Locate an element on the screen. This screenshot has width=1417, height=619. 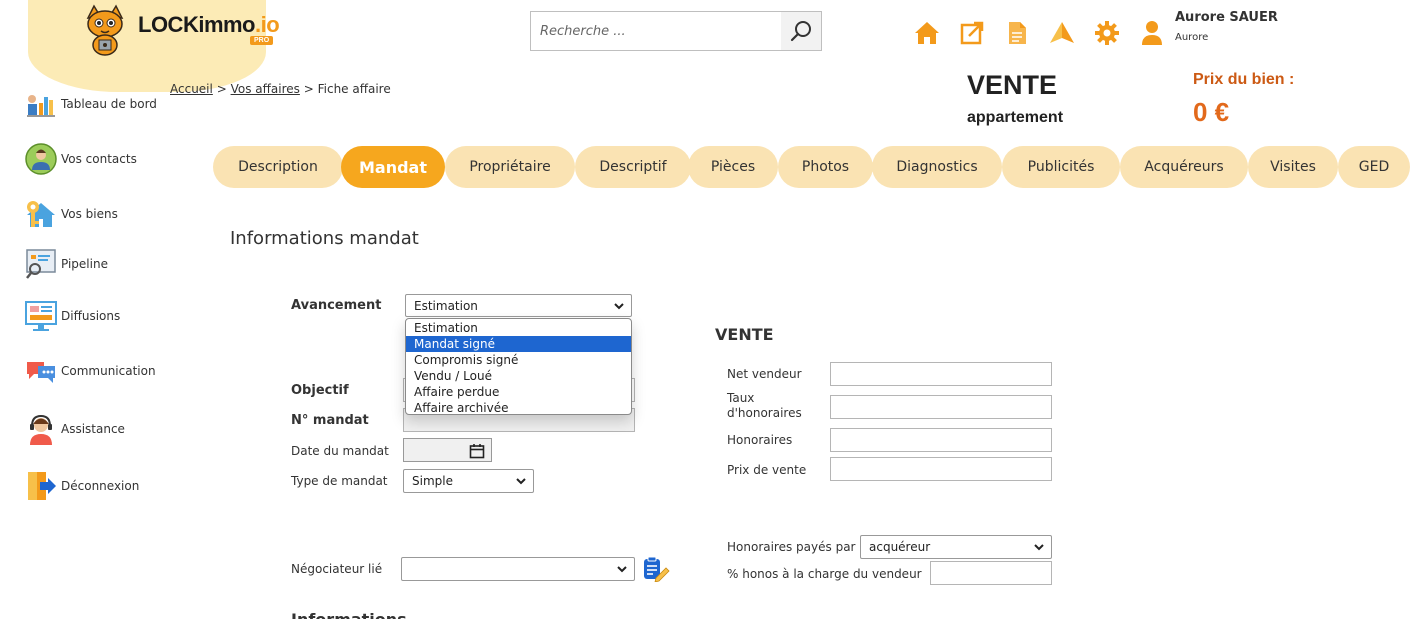
next-section-title: Informations is located at coordinates (349, 614).